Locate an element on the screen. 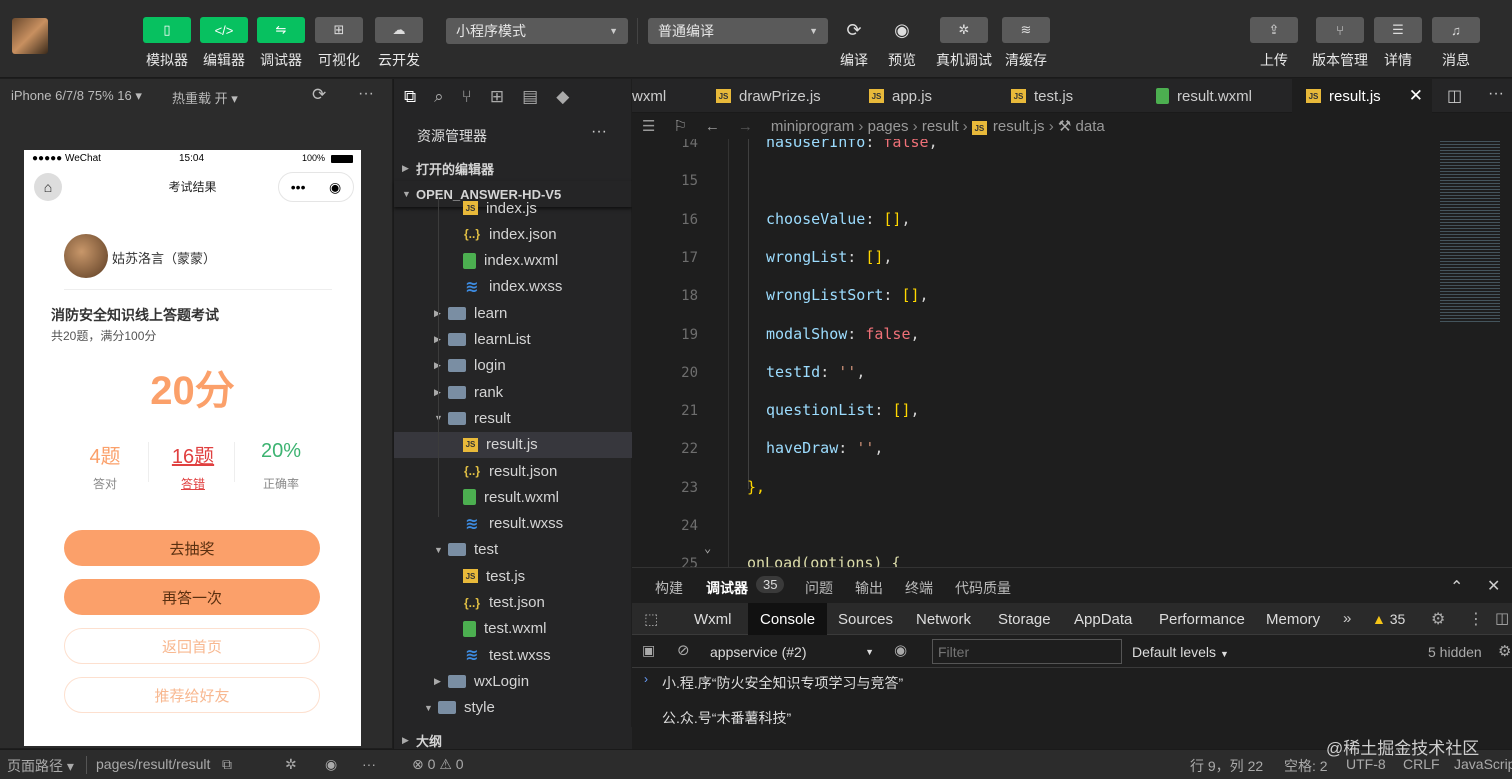 This screenshot has height=779, width=1512. panel-tab: 终端 is located at coordinates (919, 588).